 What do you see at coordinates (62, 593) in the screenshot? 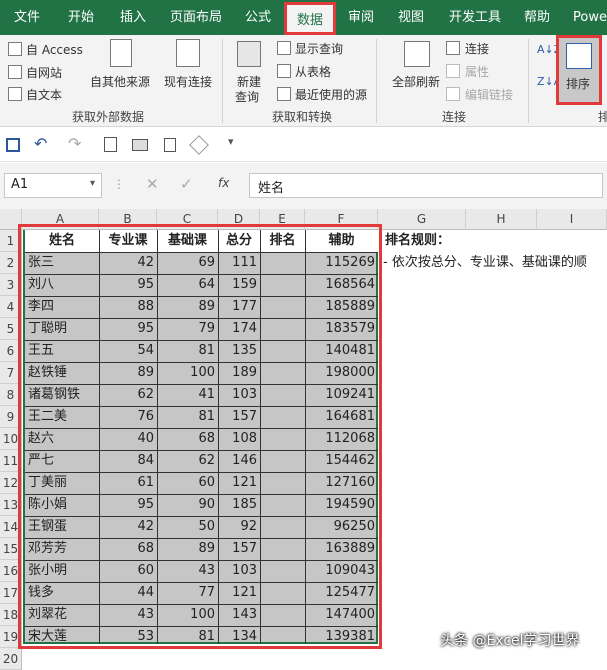
I see `table-cell: 钱多` at bounding box center [62, 593].